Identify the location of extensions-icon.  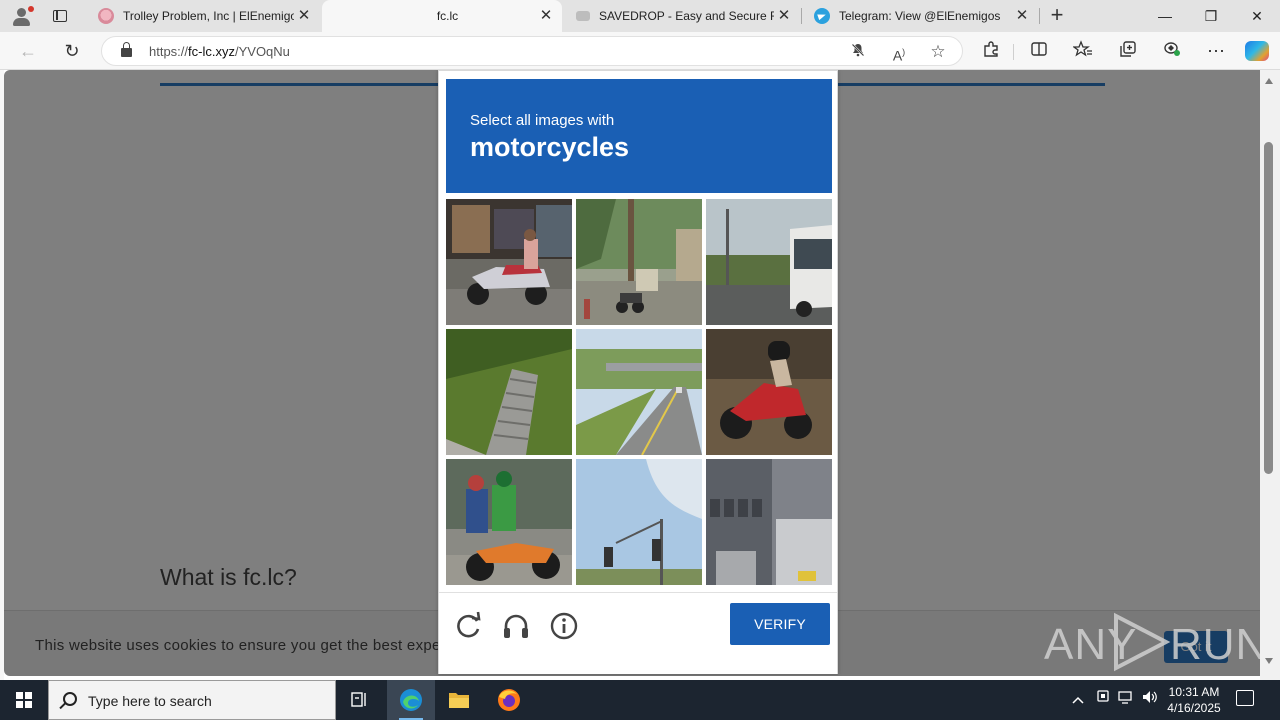
(991, 51).